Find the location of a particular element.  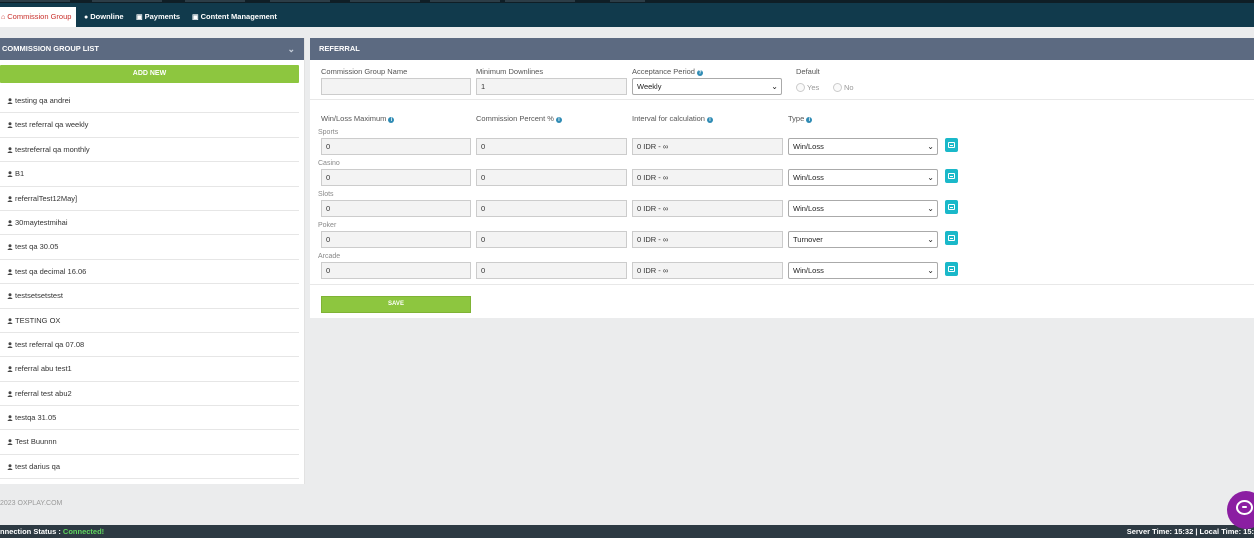

tab-payments: ▣ Payments is located at coordinates (158, 17).